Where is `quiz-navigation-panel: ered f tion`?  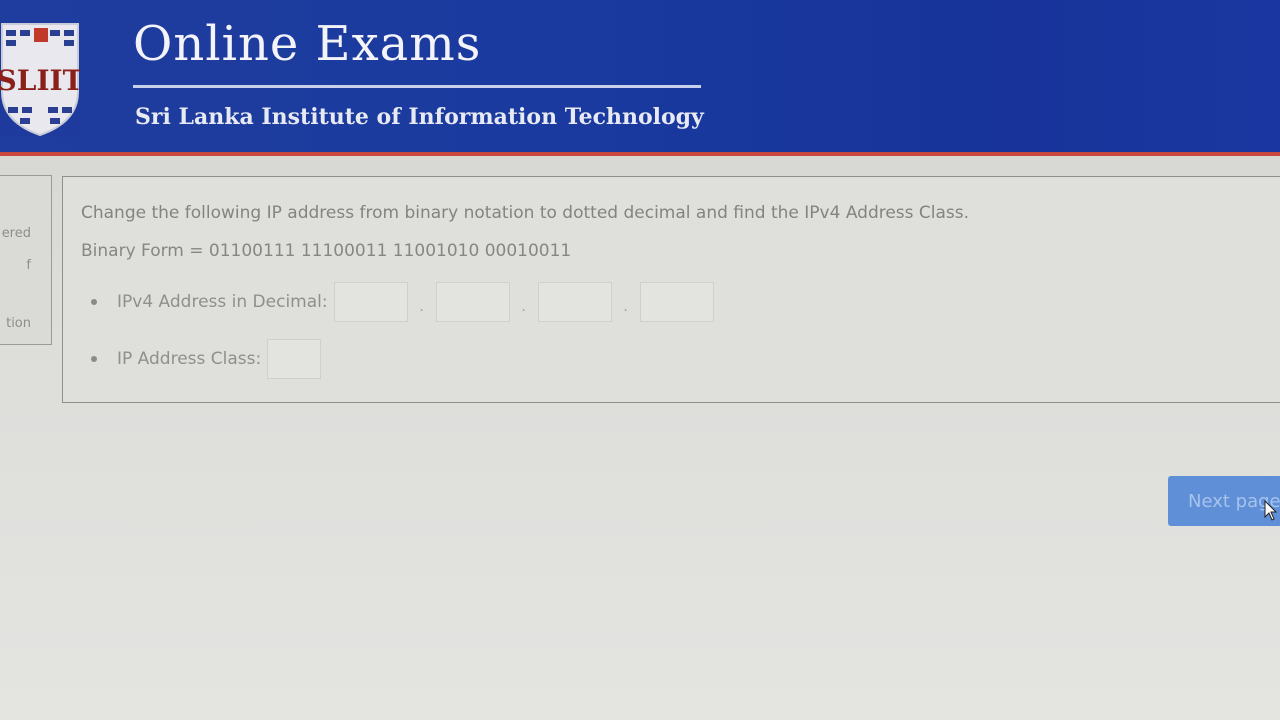
quiz-navigation-panel: ered f tion is located at coordinates (26, 260).